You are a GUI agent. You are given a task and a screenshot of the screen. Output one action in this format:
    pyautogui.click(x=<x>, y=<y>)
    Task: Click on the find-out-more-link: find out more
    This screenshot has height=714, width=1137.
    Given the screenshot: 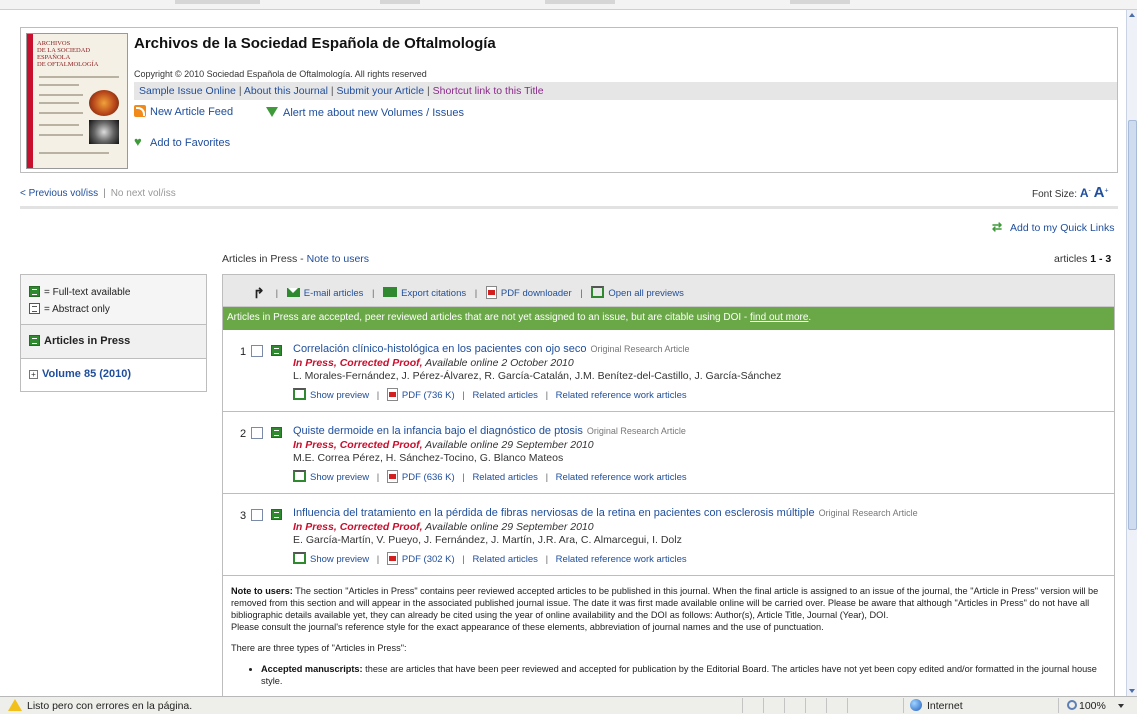 What is the action you would take?
    pyautogui.click(x=779, y=317)
    